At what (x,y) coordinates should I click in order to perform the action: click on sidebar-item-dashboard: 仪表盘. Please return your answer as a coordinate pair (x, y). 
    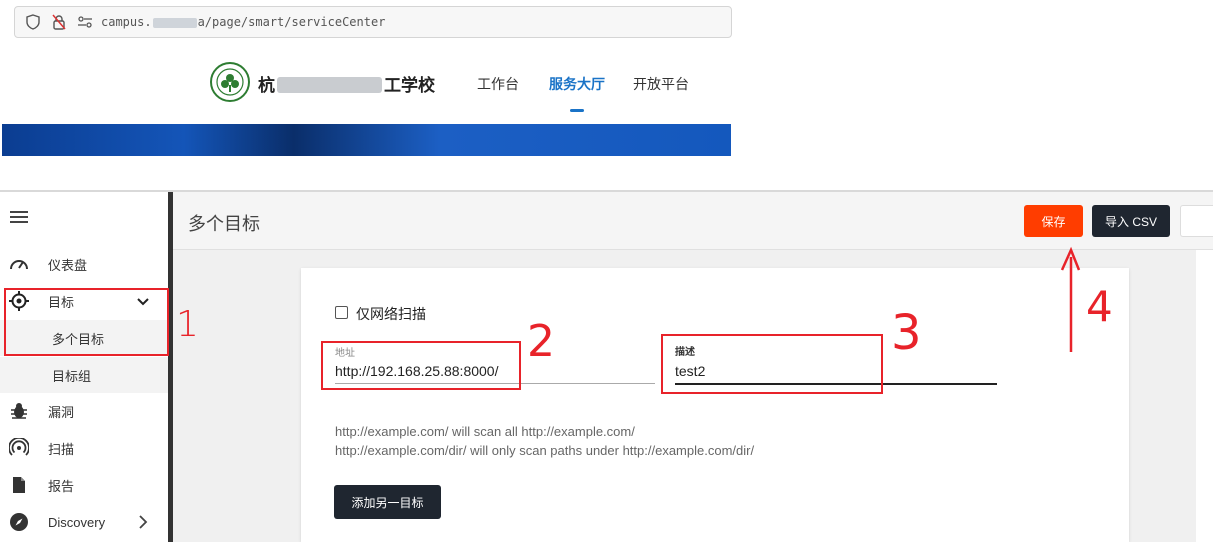
    Looking at the image, I should click on (84, 264).